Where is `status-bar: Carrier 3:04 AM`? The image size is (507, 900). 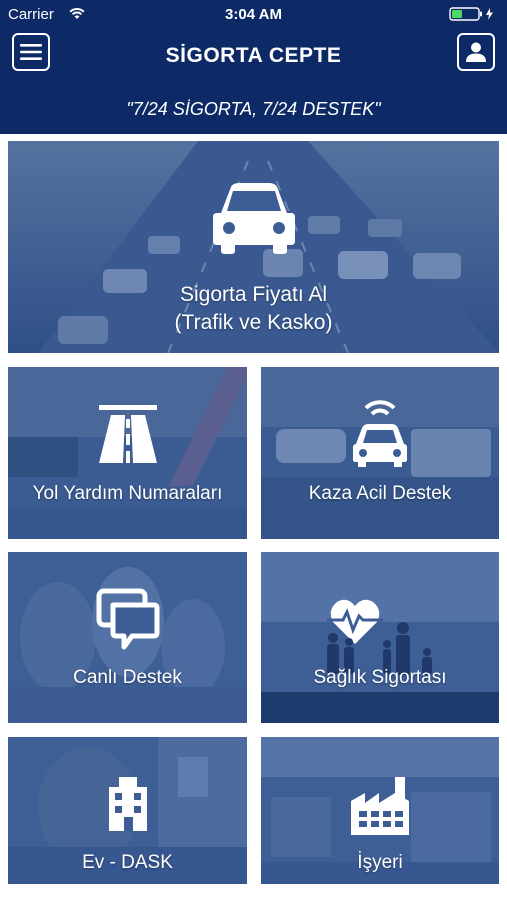 status-bar: Carrier 3:04 AM is located at coordinates (253, 15).